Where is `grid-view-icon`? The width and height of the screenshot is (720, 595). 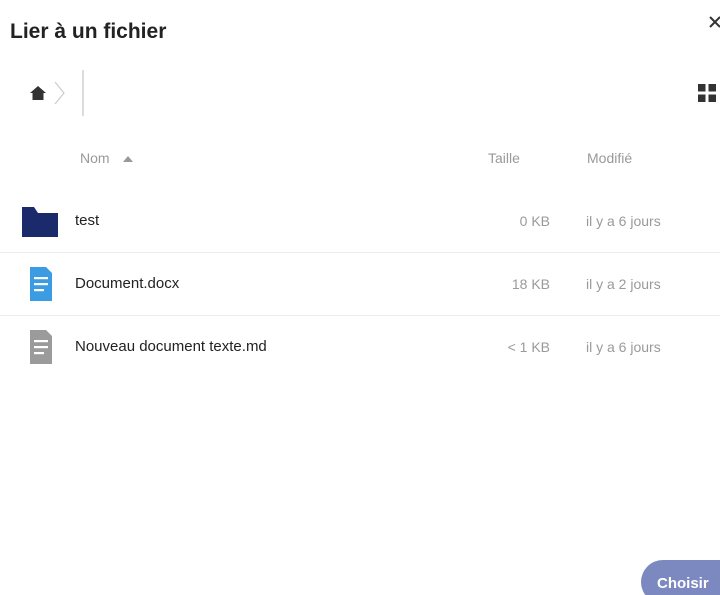
grid-view-icon is located at coordinates (707, 93).